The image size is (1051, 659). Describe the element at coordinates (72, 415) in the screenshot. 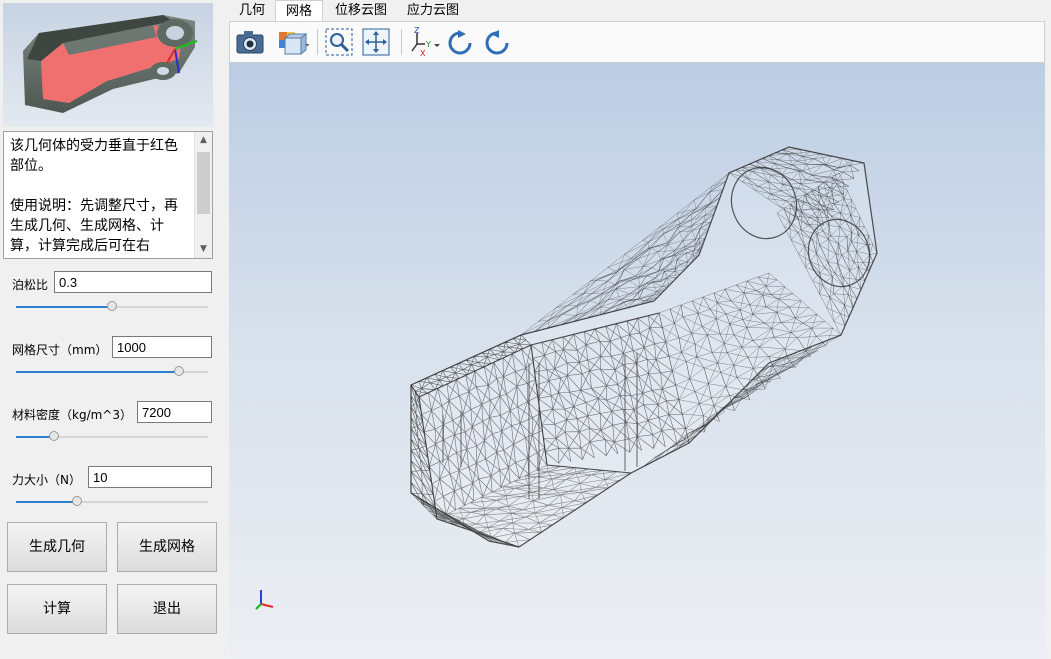

I see `density-label: 材料密度（kg/m^3）` at that location.